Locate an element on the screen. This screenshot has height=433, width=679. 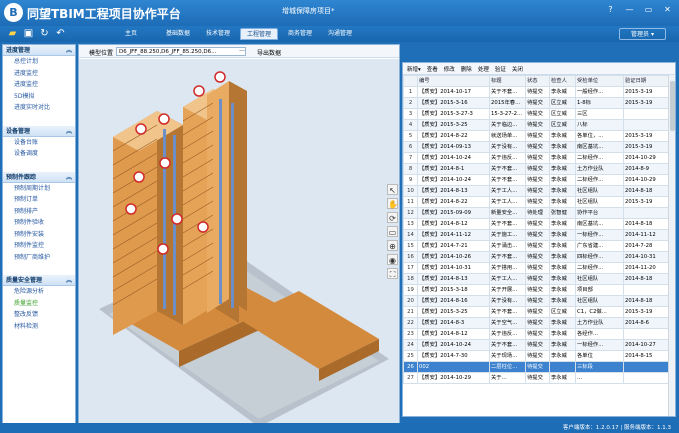
sidebar-item-prefab-install: 预制件安装 is located at coordinates (39, 235).